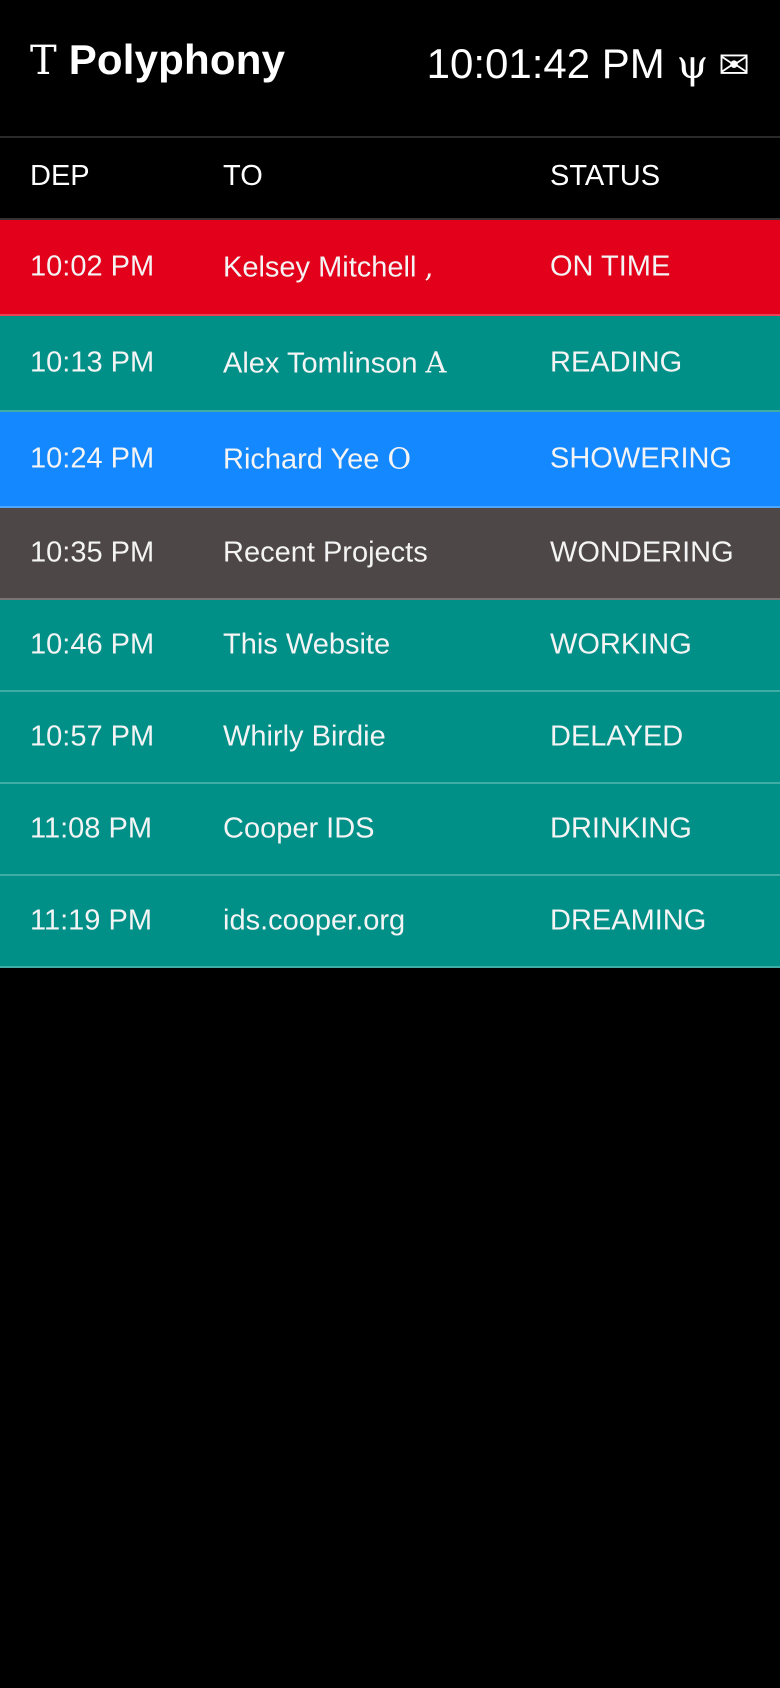  Describe the element at coordinates (621, 828) in the screenshot. I see `row-status: DRINKING` at that location.